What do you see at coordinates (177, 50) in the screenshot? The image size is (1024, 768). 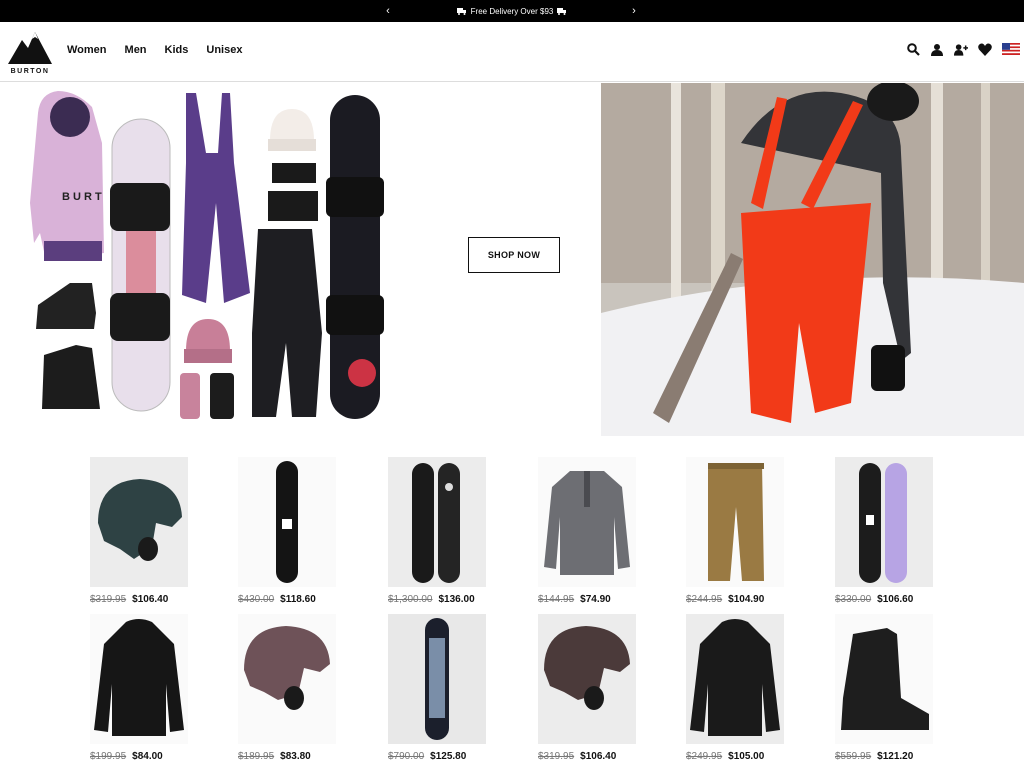 I see `nav-kids: Kids` at bounding box center [177, 50].